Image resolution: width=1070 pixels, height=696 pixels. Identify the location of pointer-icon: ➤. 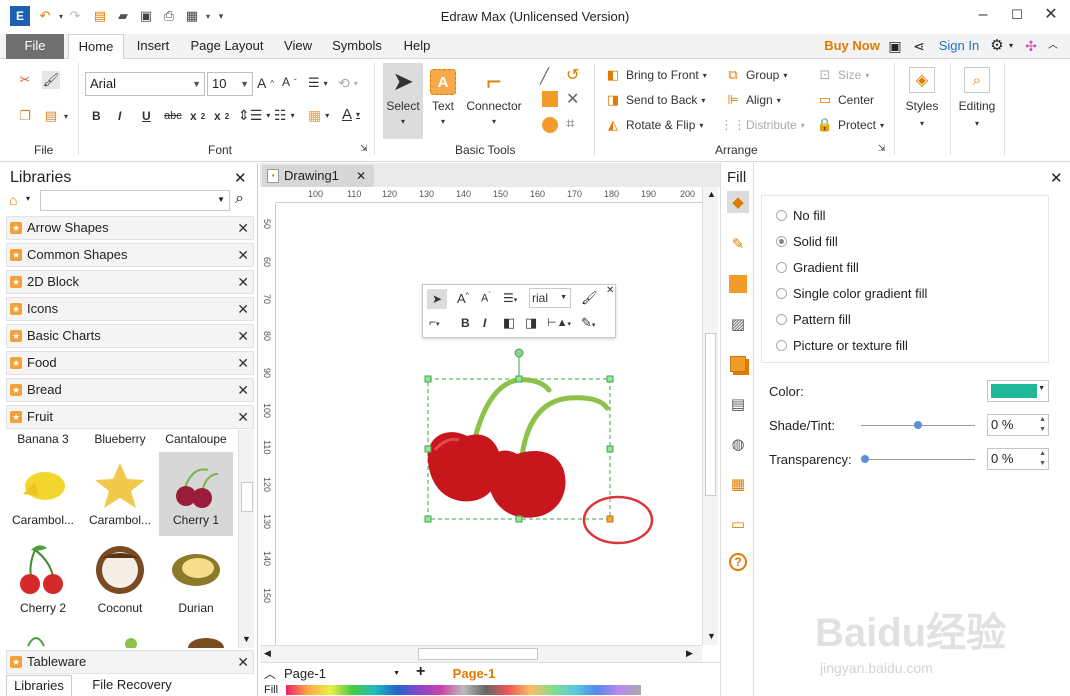
(437, 299).